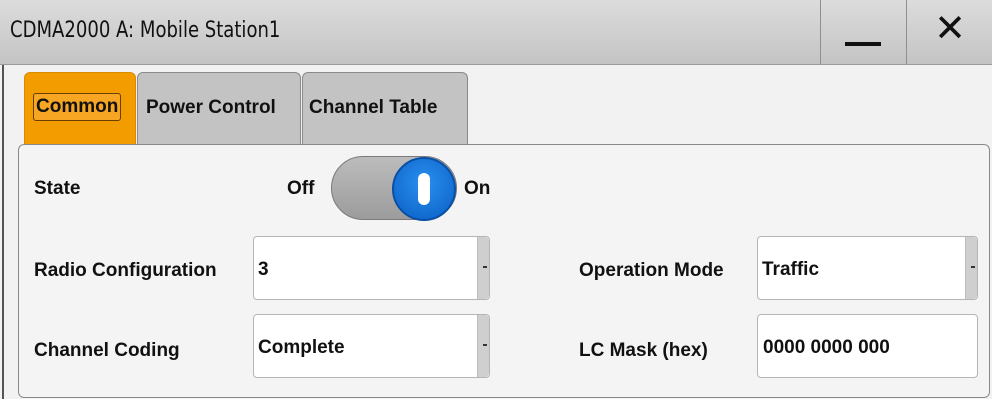  What do you see at coordinates (211, 107) in the screenshot?
I see `tab-power-control-label: Power Control` at bounding box center [211, 107].